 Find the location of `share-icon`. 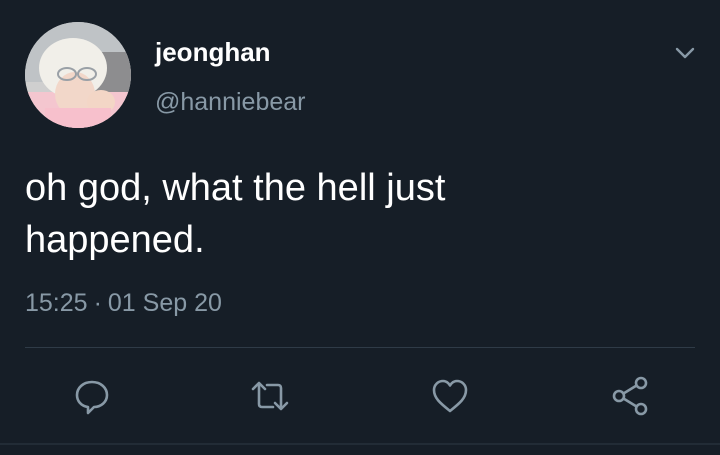

share-icon is located at coordinates (630, 396).